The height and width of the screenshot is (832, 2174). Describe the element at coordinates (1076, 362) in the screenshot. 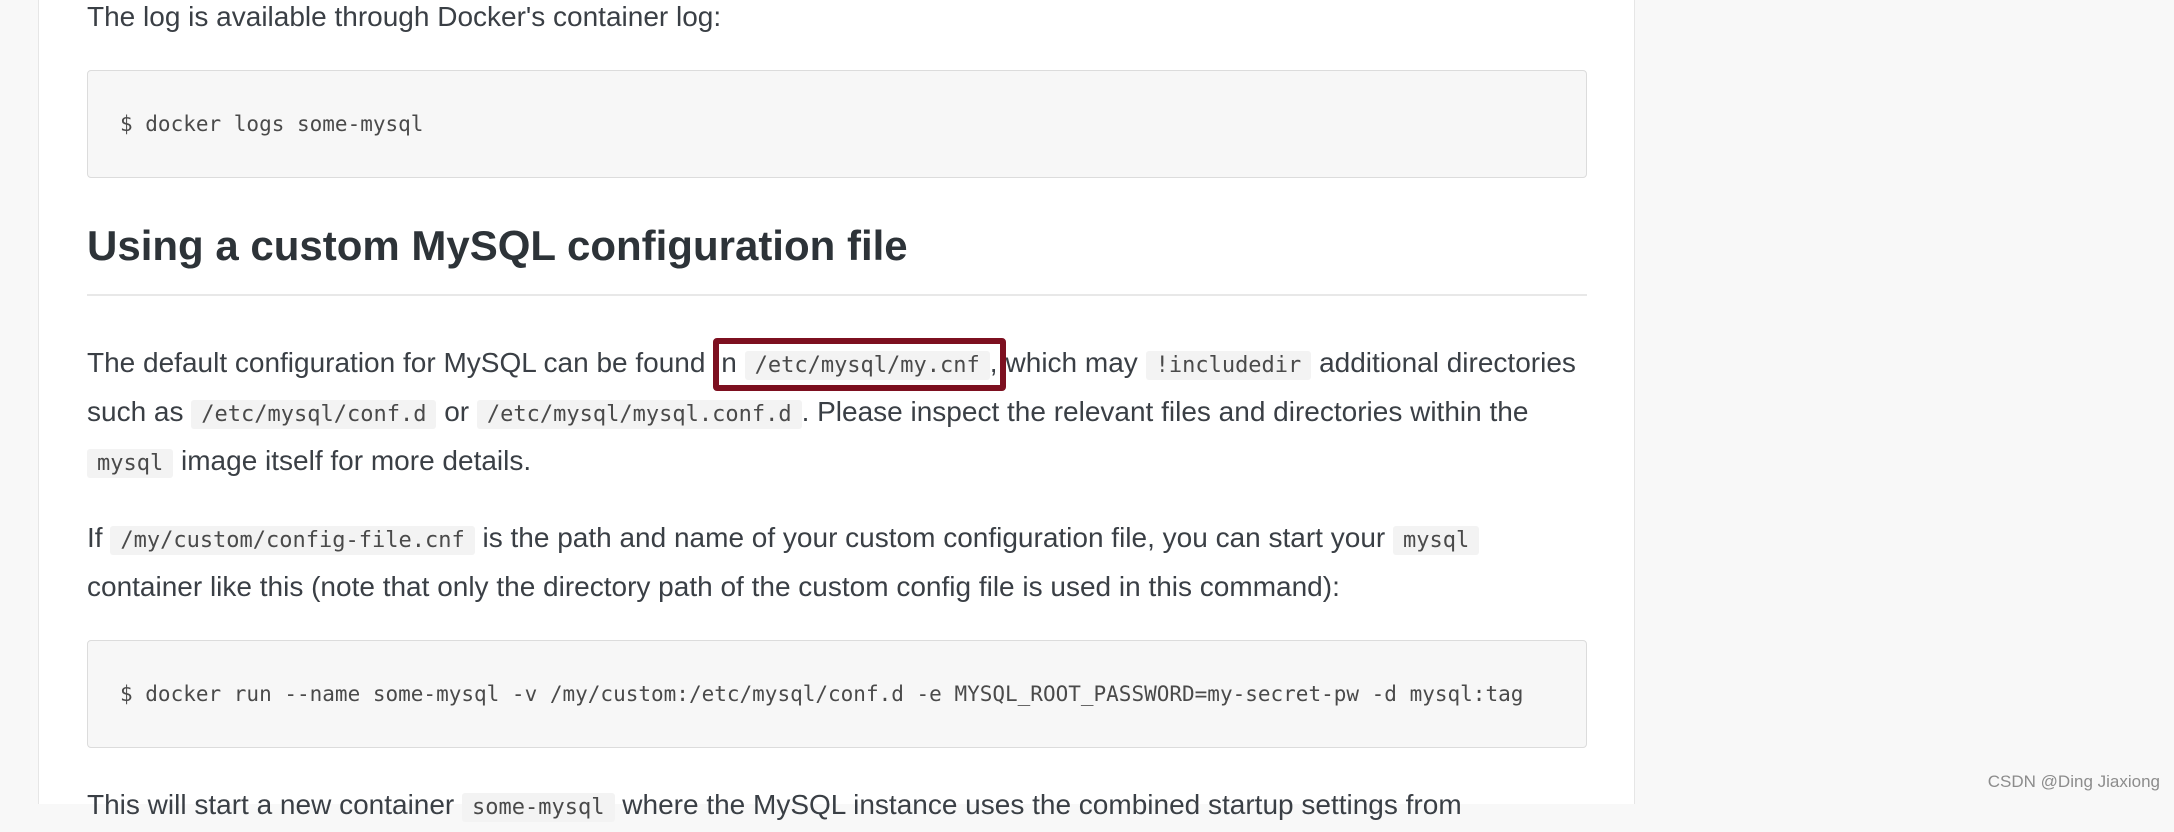

I see `para1-text-2: which may` at that location.